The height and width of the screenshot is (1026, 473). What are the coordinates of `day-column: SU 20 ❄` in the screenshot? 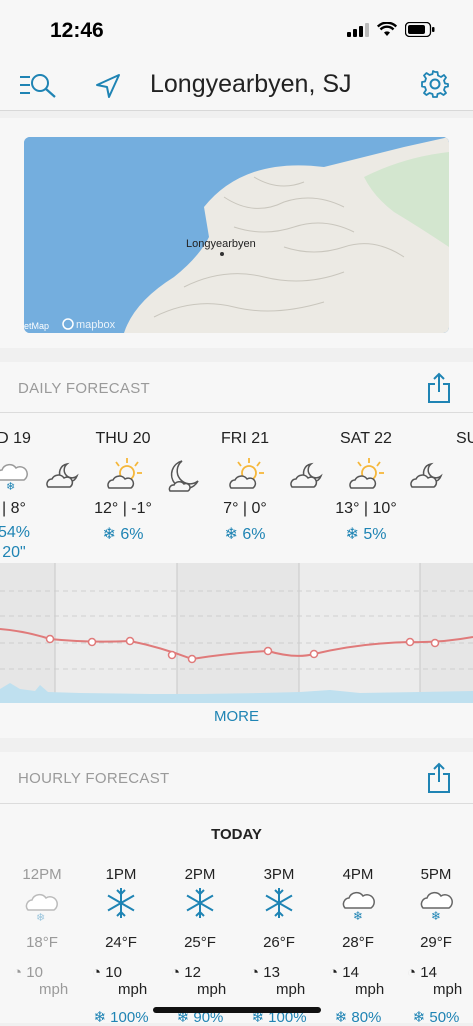 It's located at (448, 439).